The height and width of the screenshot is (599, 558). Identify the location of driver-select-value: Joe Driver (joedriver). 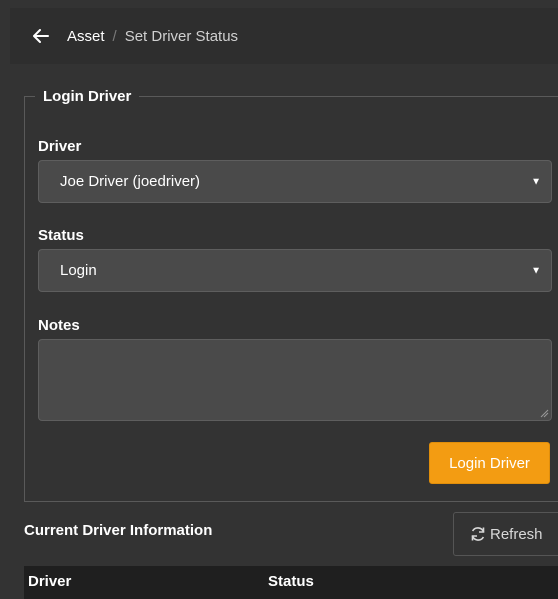
(130, 181).